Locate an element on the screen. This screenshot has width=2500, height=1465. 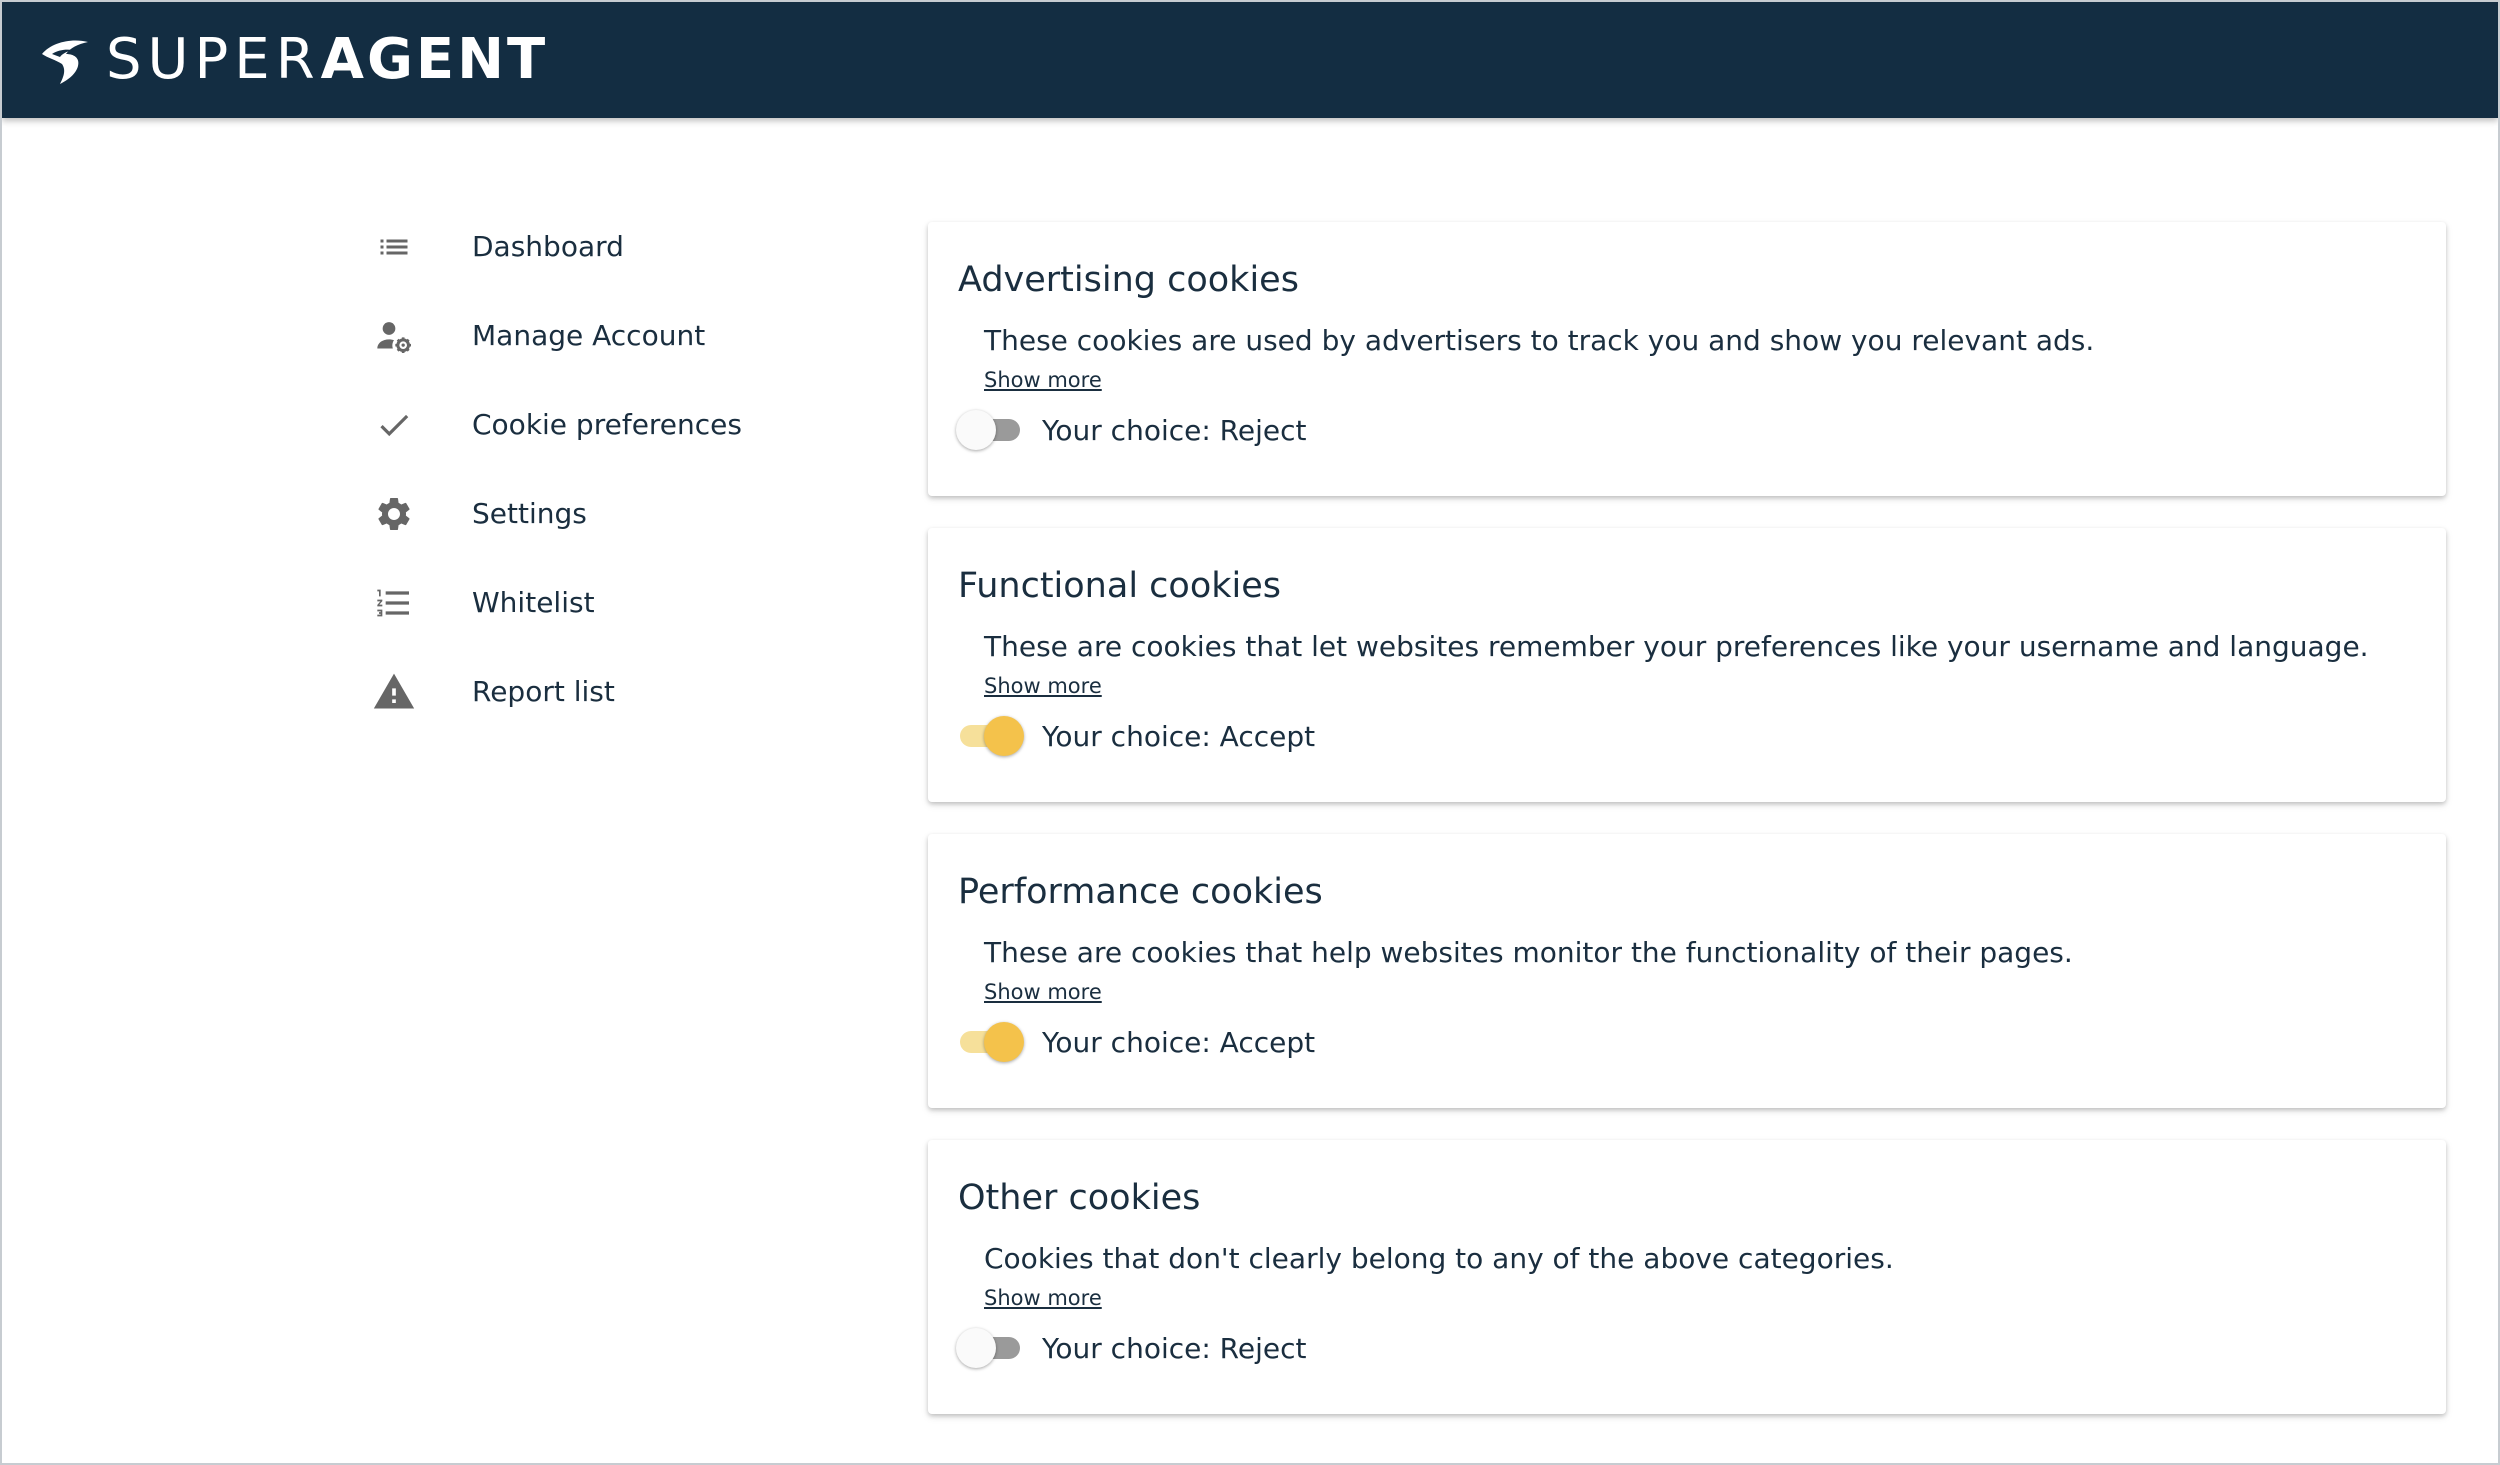
advertising-toggle is located at coordinates (988, 430).